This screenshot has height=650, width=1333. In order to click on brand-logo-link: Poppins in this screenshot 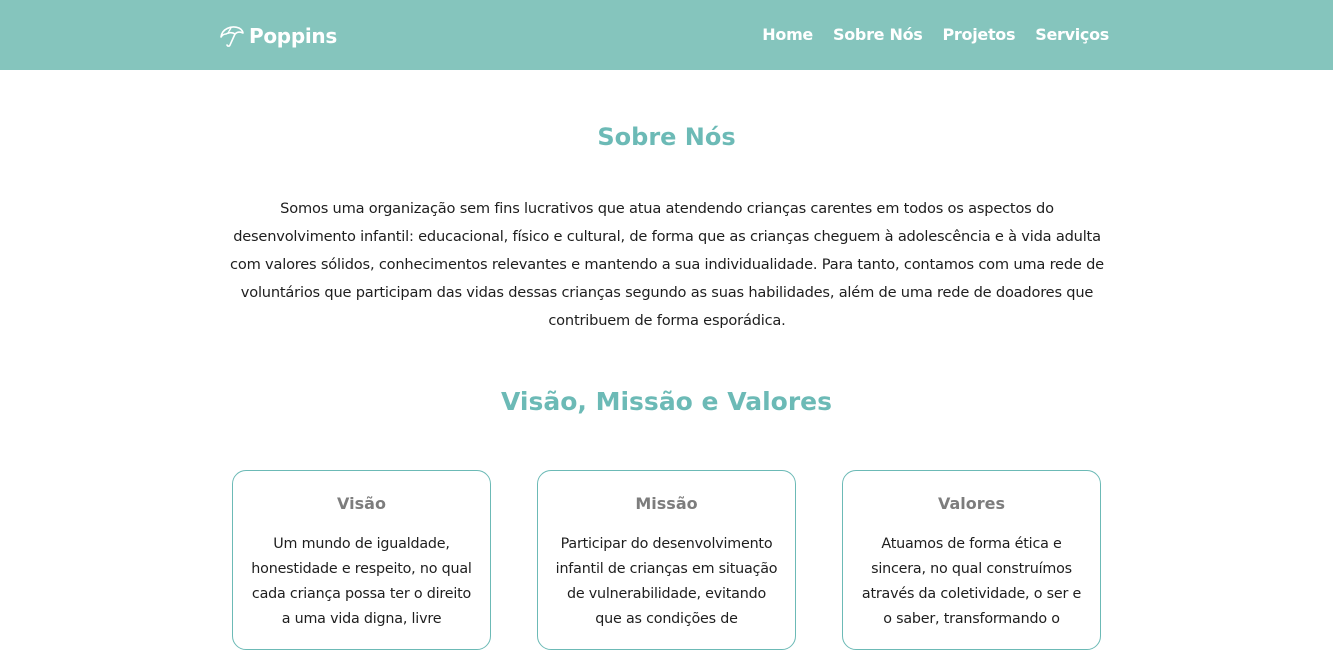, I will do `click(277, 36)`.